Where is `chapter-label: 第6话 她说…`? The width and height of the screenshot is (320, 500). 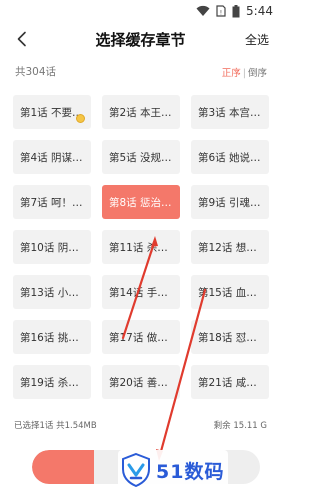 chapter-label: 第6话 她说… is located at coordinates (229, 157).